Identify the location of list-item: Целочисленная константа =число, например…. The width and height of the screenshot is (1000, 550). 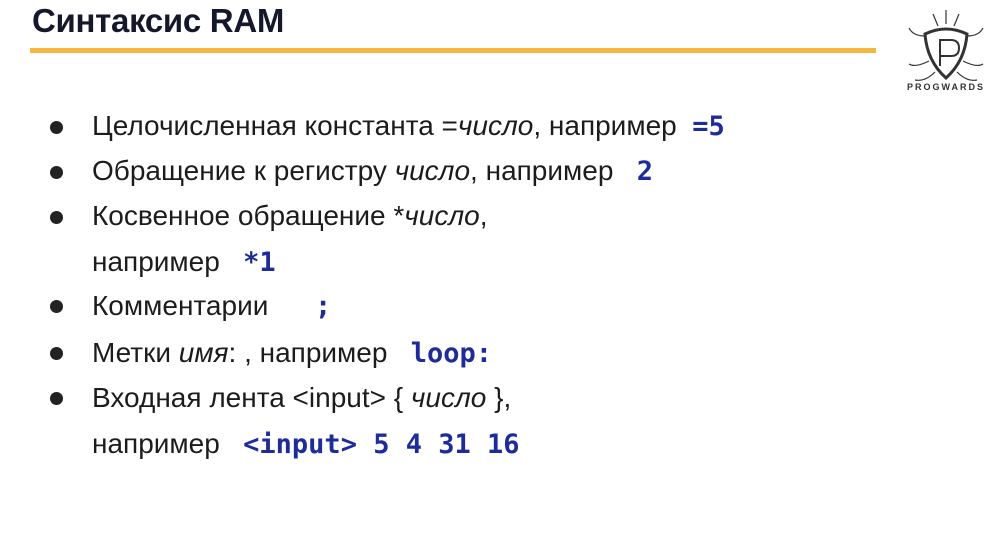
(408, 126).